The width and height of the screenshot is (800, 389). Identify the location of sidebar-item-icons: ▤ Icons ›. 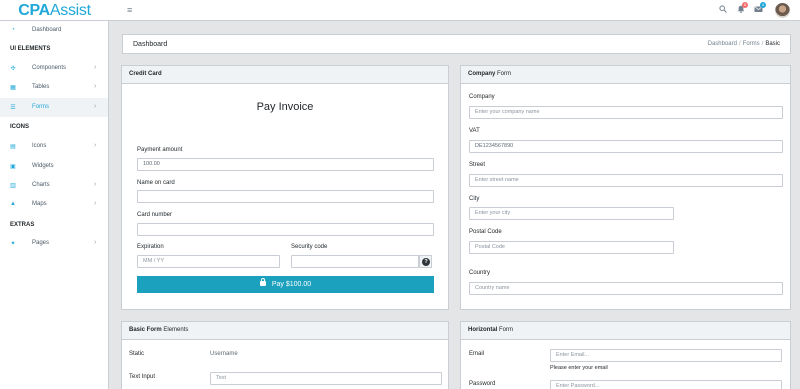
(54, 146).